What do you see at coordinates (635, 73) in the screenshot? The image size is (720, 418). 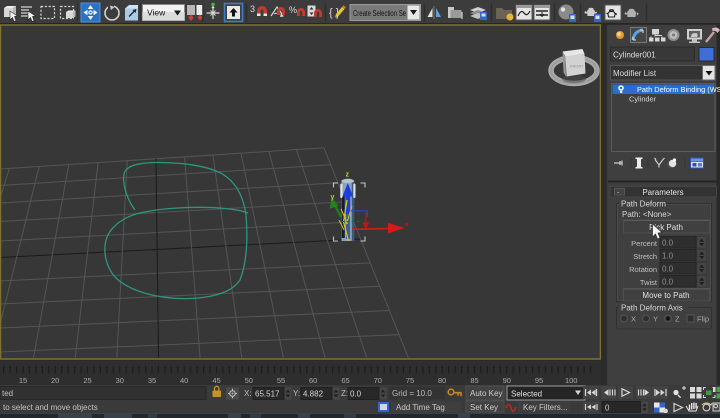 I see `svg-text: Modifier List` at bounding box center [635, 73].